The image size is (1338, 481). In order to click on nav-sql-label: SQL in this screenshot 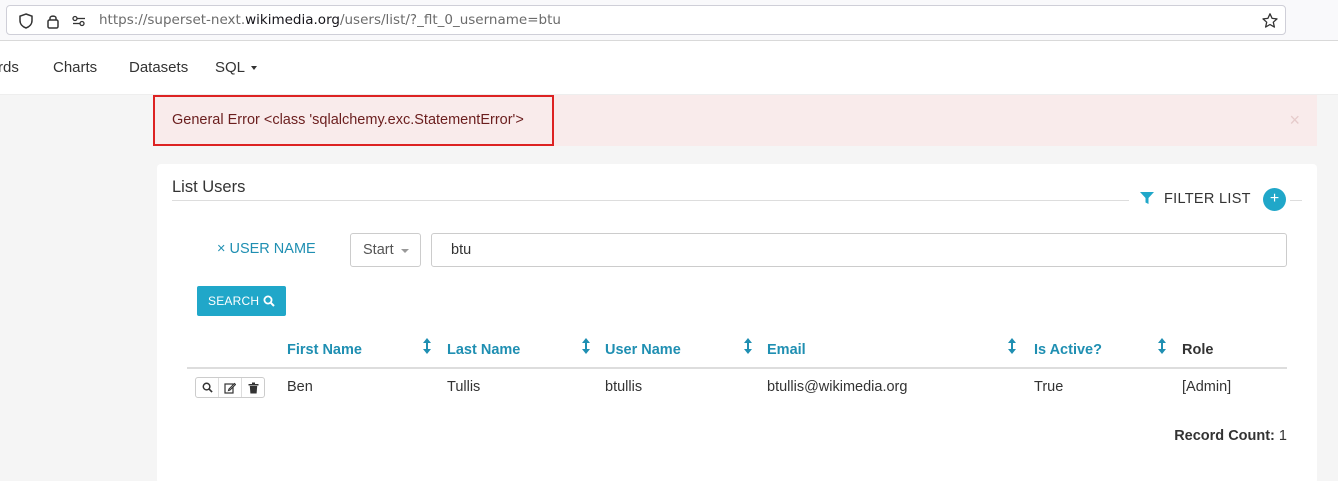, I will do `click(230, 67)`.